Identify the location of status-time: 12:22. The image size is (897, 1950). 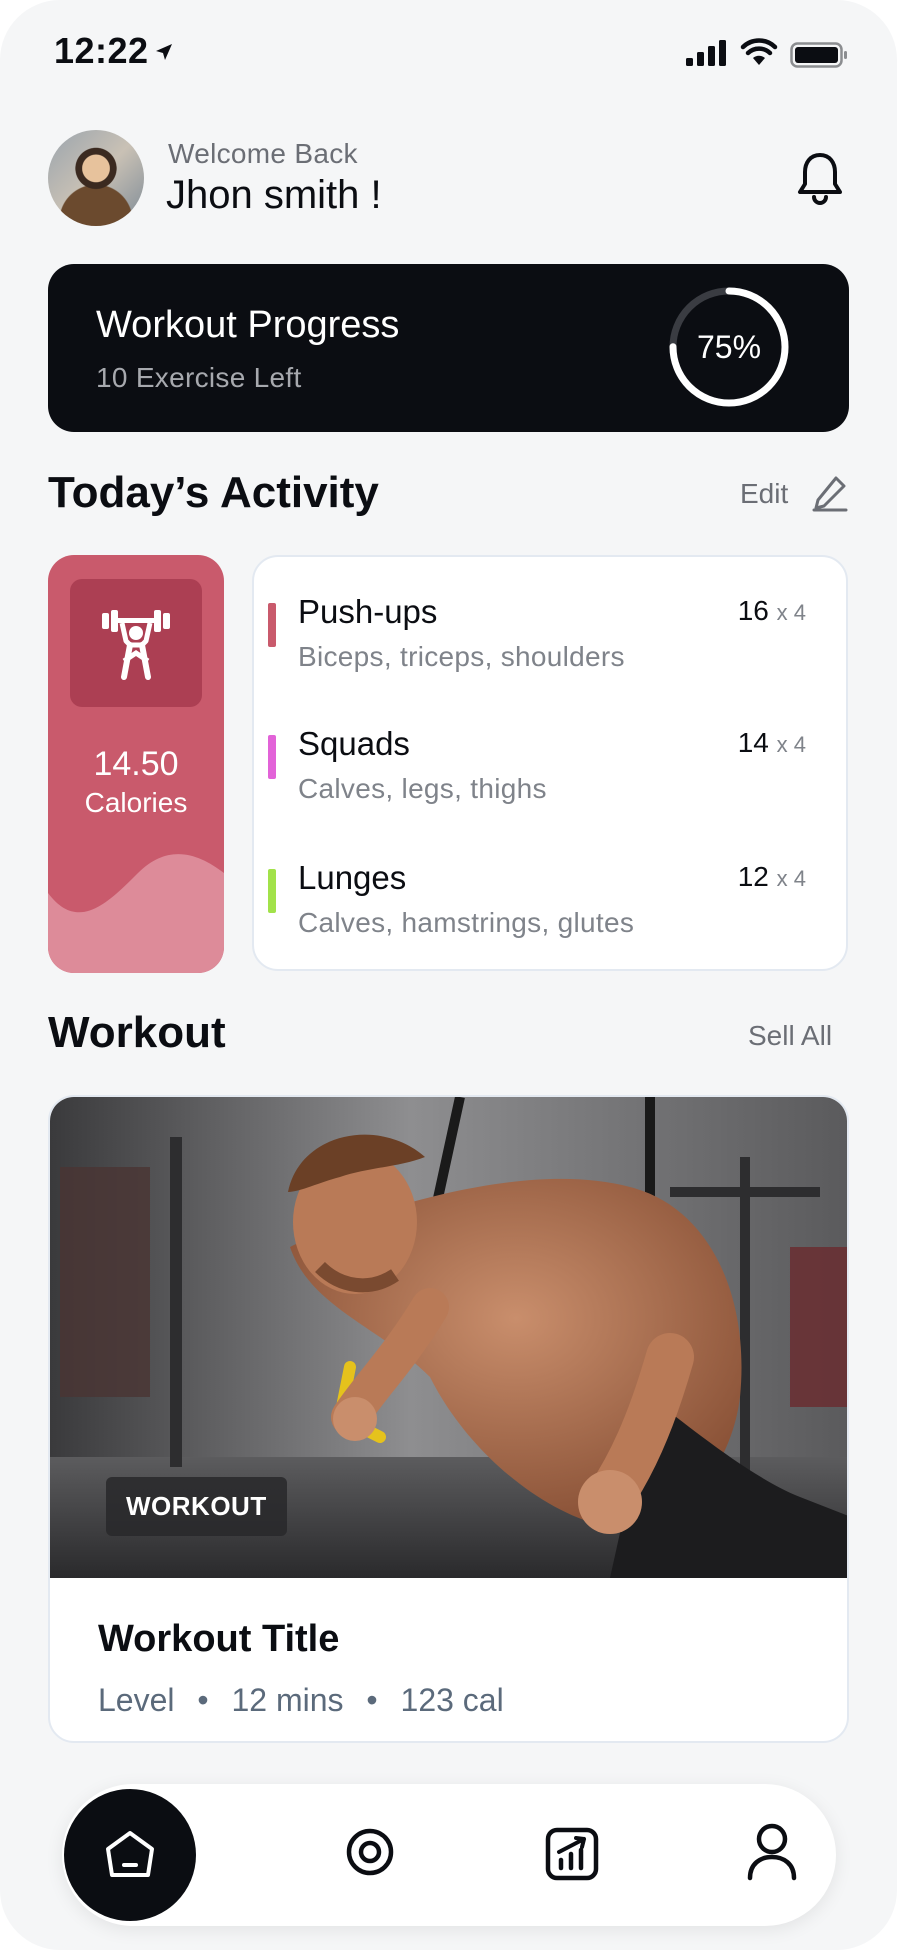
(101, 50).